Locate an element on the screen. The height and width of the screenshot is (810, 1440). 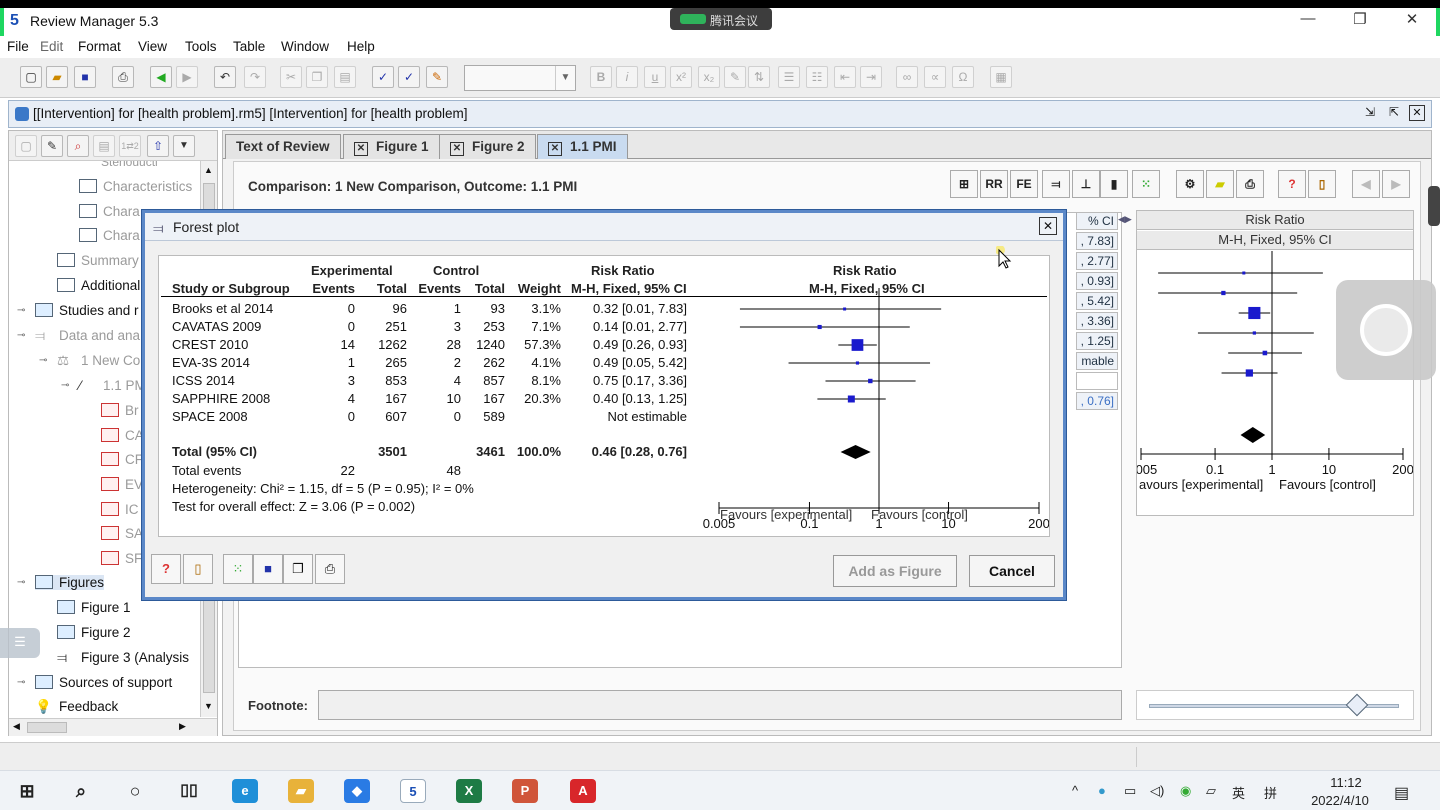
fixed-effect-button: FE is located at coordinates (1024, 184).